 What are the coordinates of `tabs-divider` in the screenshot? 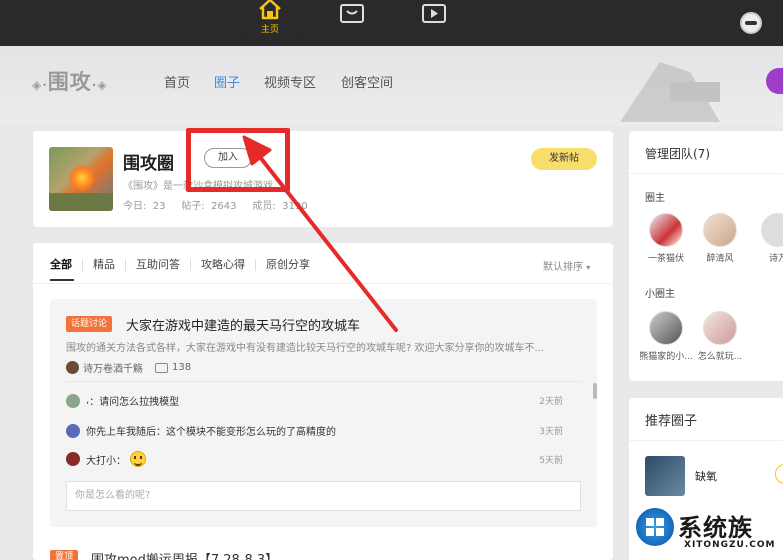 It's located at (323, 283).